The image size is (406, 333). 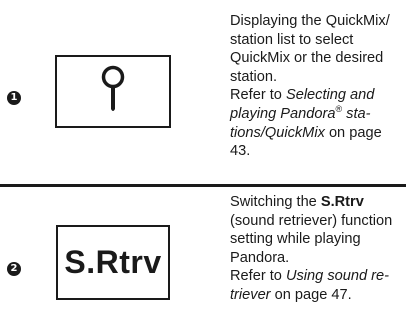 I want to click on desc-line: station list to select, so click(x=292, y=39).